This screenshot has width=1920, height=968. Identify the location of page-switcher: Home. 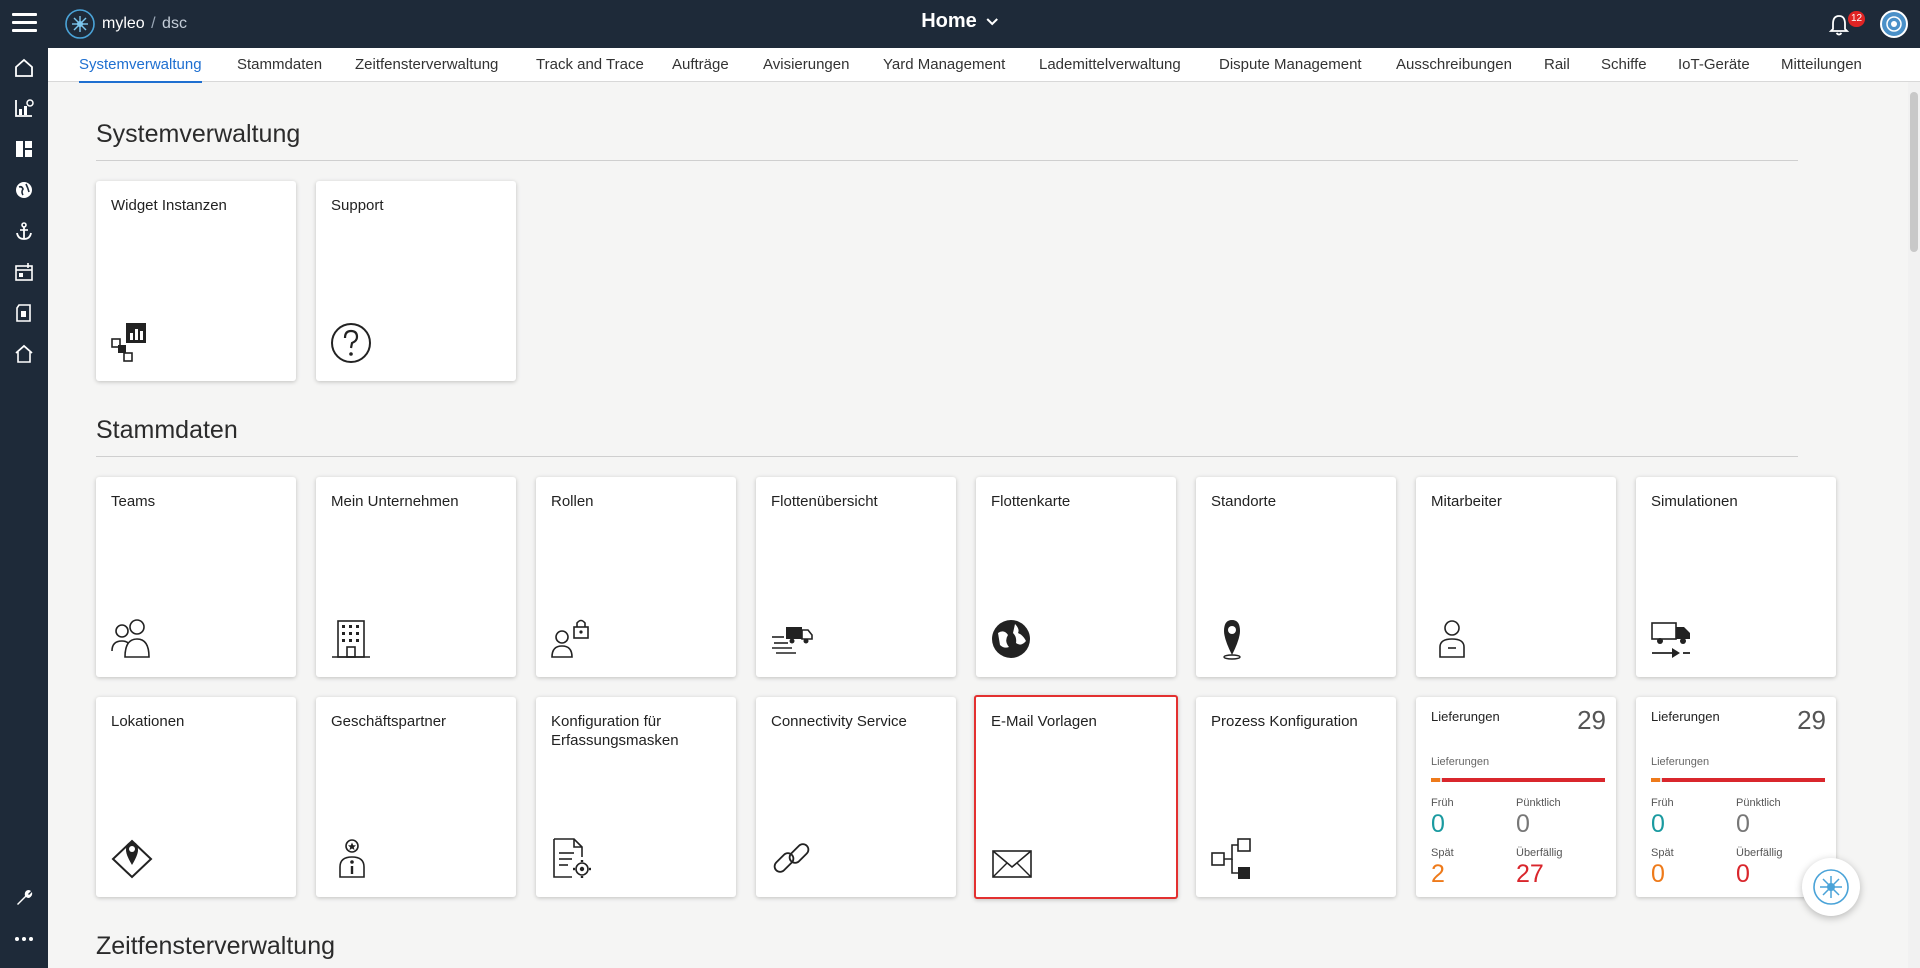
(960, 21).